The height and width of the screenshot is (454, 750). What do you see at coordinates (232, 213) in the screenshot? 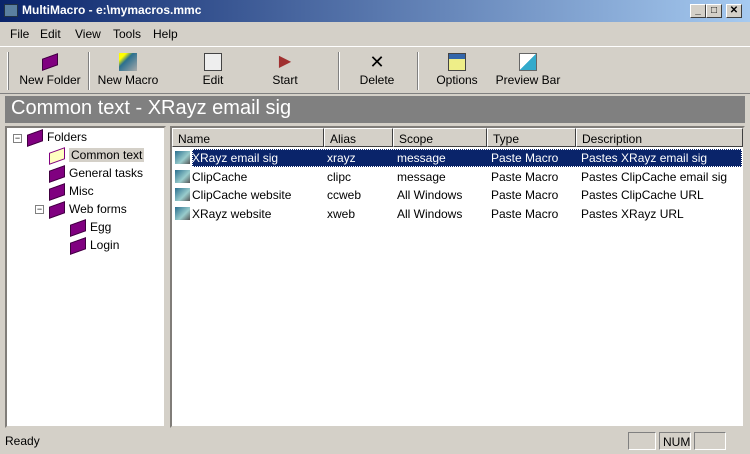
I see `cell-name: XRayz website` at bounding box center [232, 213].